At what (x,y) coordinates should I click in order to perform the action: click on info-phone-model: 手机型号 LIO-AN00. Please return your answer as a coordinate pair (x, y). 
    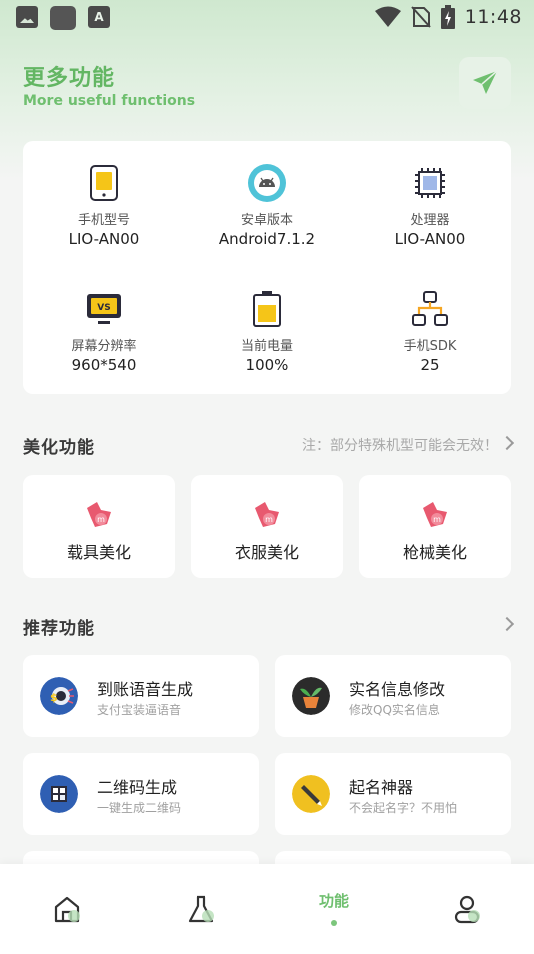
    Looking at the image, I should click on (104, 205).